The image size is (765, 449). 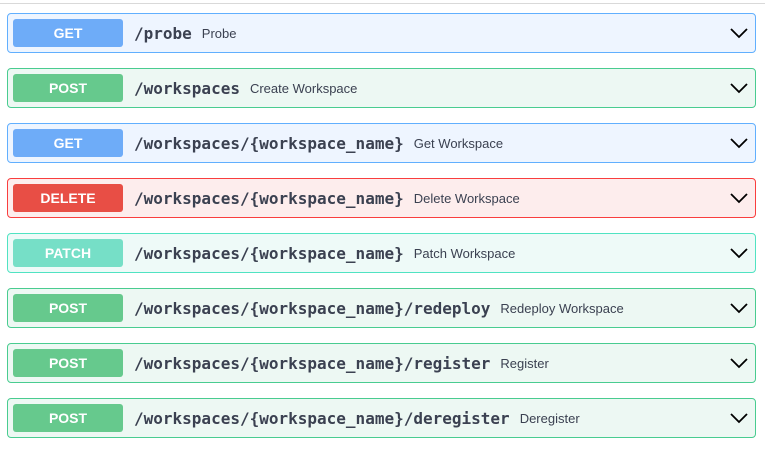 I want to click on method-badge: DELETE, so click(x=68, y=198).